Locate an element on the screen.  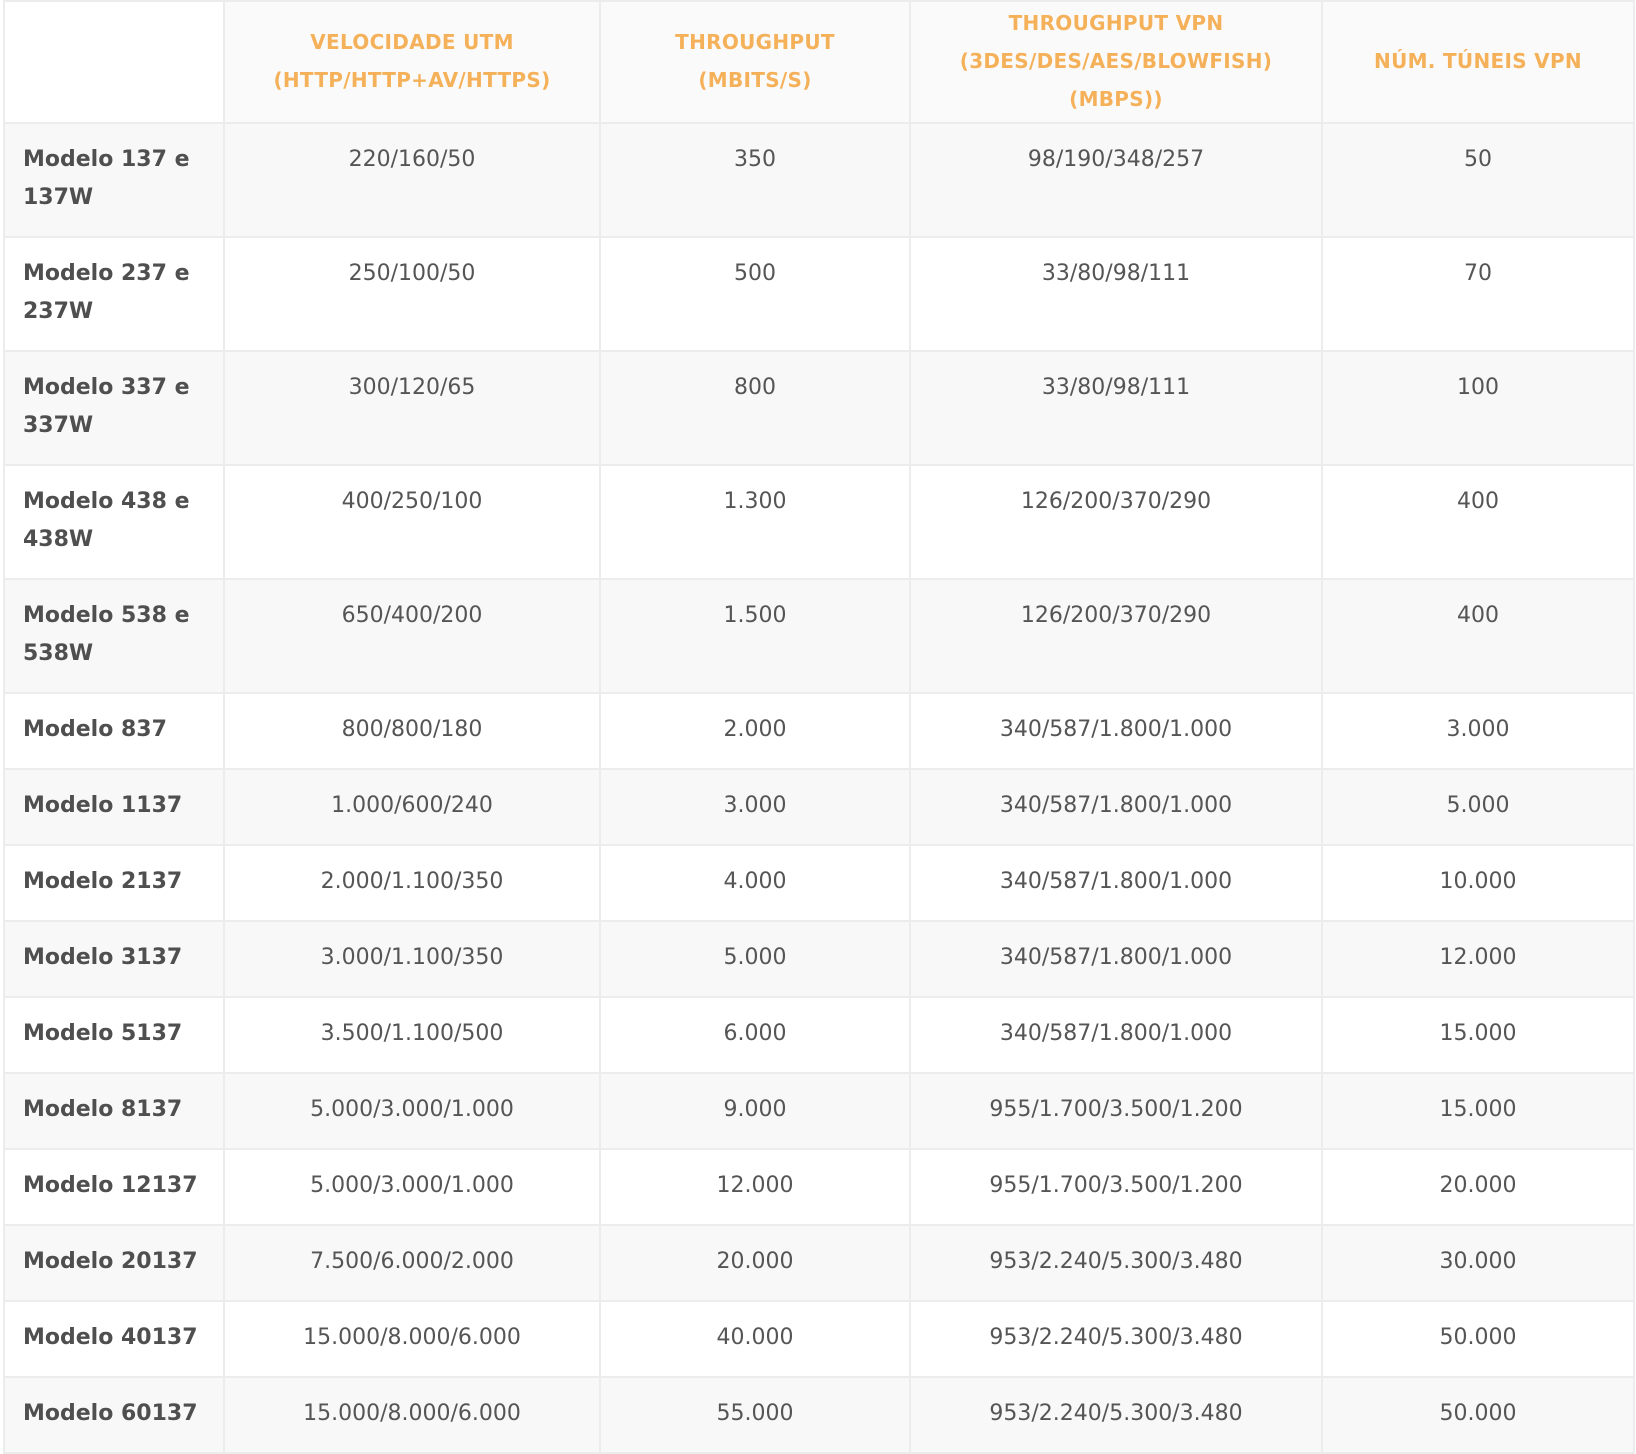
throughput-cell: 3.000 is located at coordinates (755, 807).